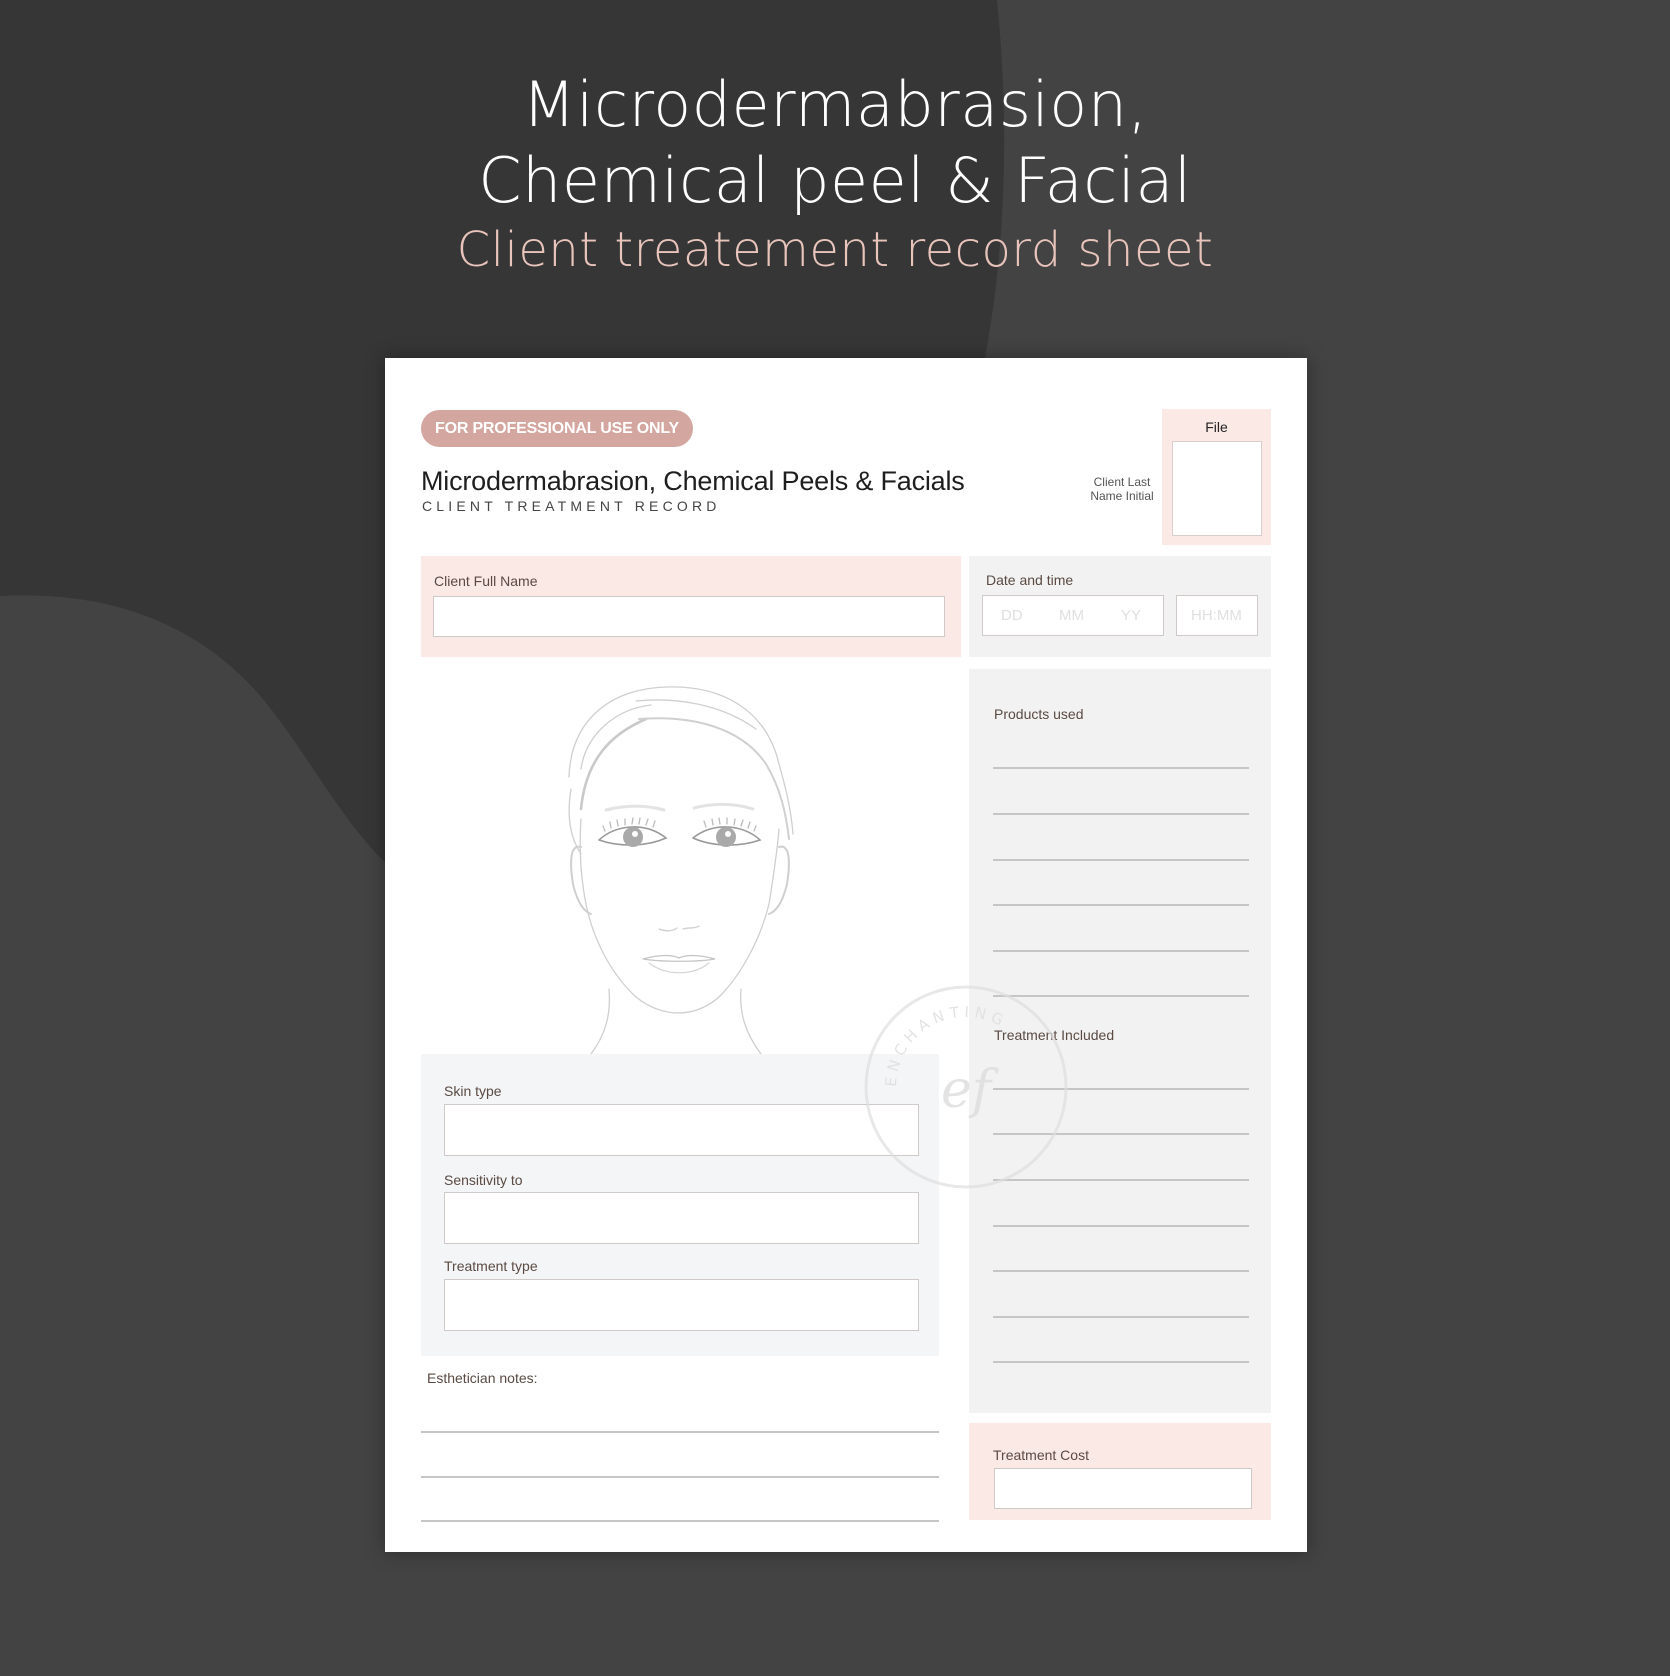 This screenshot has height=1676, width=1670. I want to click on hero-title-line1: Microdermabrasion,, so click(835, 104).